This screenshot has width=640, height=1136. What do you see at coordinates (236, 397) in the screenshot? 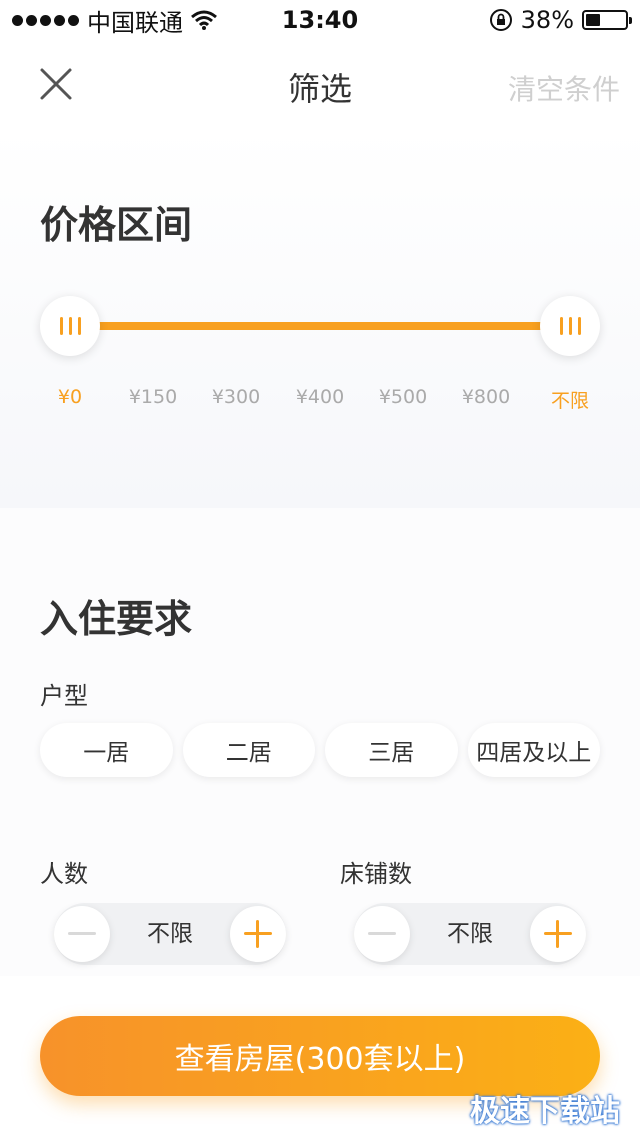
I see `price-label-300: ¥300` at bounding box center [236, 397].